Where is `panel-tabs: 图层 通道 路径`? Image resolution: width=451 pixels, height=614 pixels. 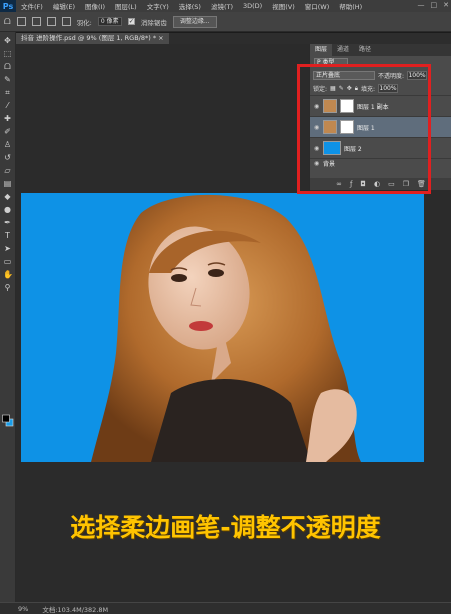
panel-tabs: 图层 通道 路径 is located at coordinates (380, 50).